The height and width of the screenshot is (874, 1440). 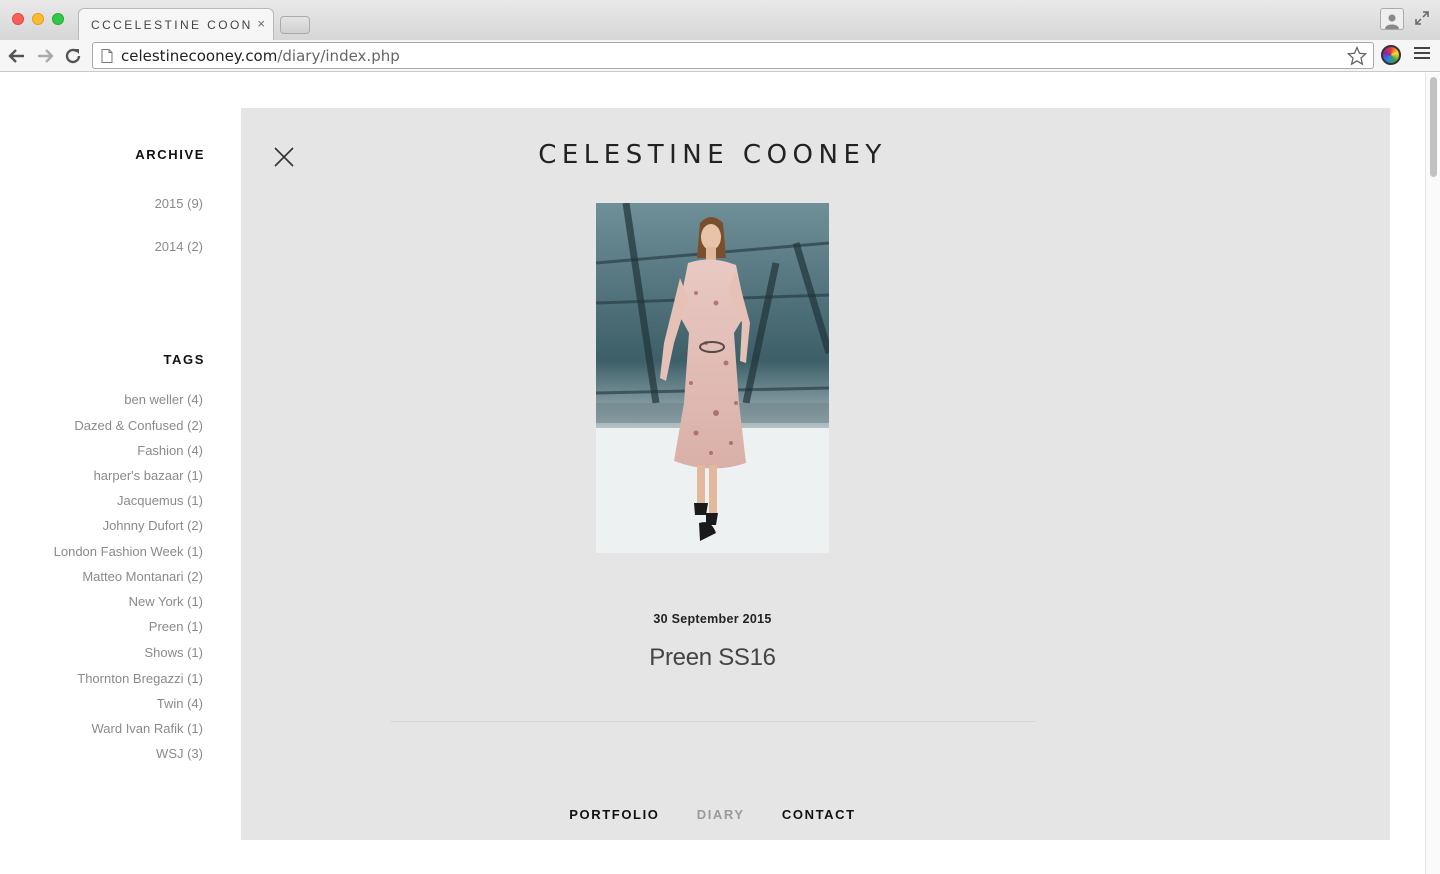 I want to click on tag-item: Twin (4), so click(x=180, y=703).